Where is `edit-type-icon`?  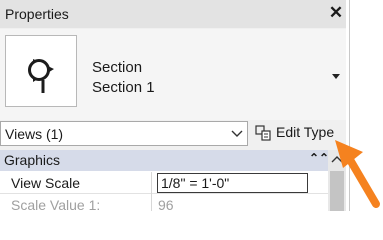 edit-type-icon is located at coordinates (263, 133).